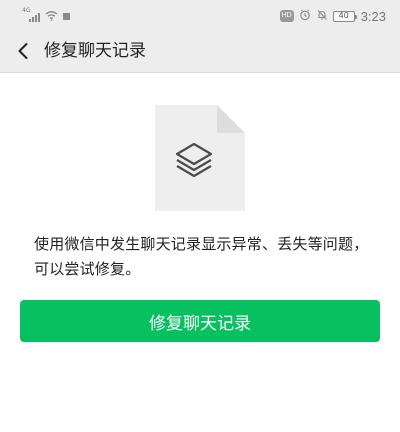  What do you see at coordinates (373, 16) in the screenshot?
I see `status-time: 3:23` at bounding box center [373, 16].